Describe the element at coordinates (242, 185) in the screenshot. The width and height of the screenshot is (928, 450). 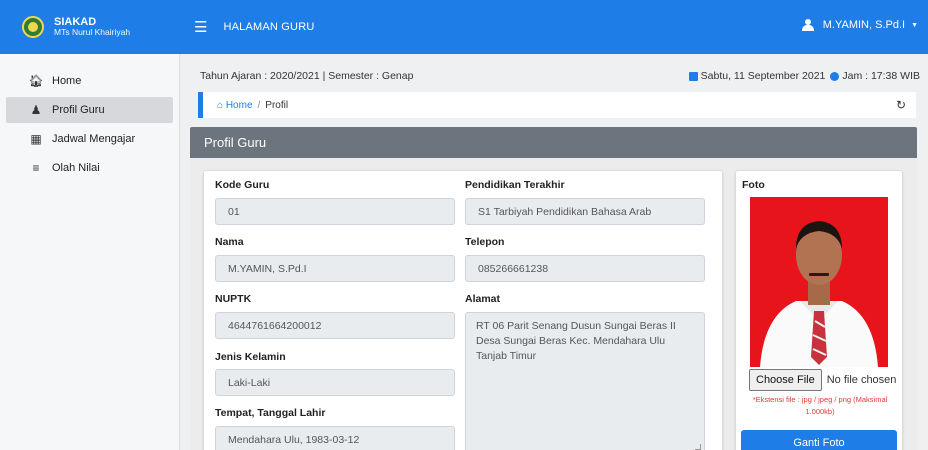
I see `kode-guru-label: Kode Guru` at that location.